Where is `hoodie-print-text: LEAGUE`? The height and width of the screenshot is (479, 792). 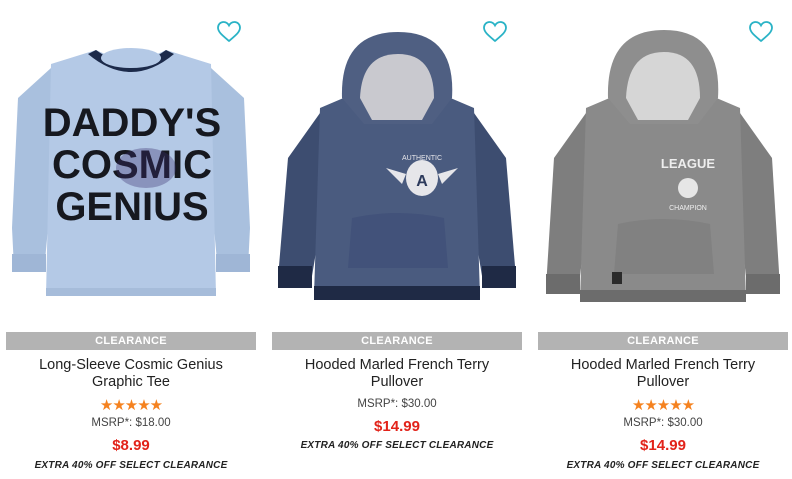
hoodie-print-text: LEAGUE is located at coordinates (688, 163).